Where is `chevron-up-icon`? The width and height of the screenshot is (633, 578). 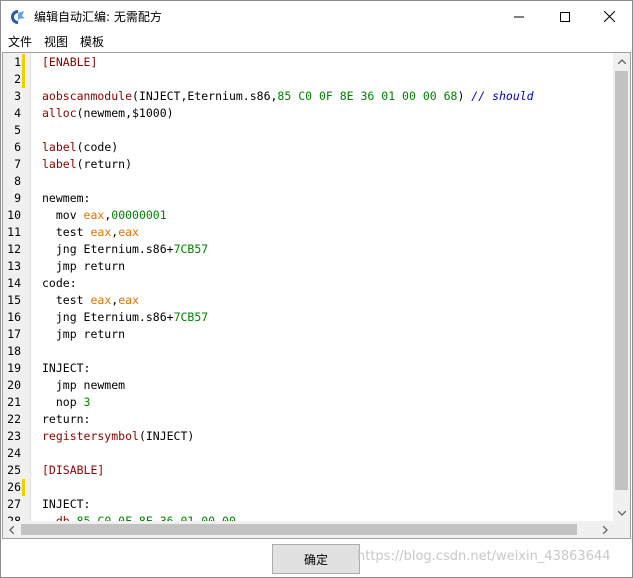 chevron-up-icon is located at coordinates (621, 61).